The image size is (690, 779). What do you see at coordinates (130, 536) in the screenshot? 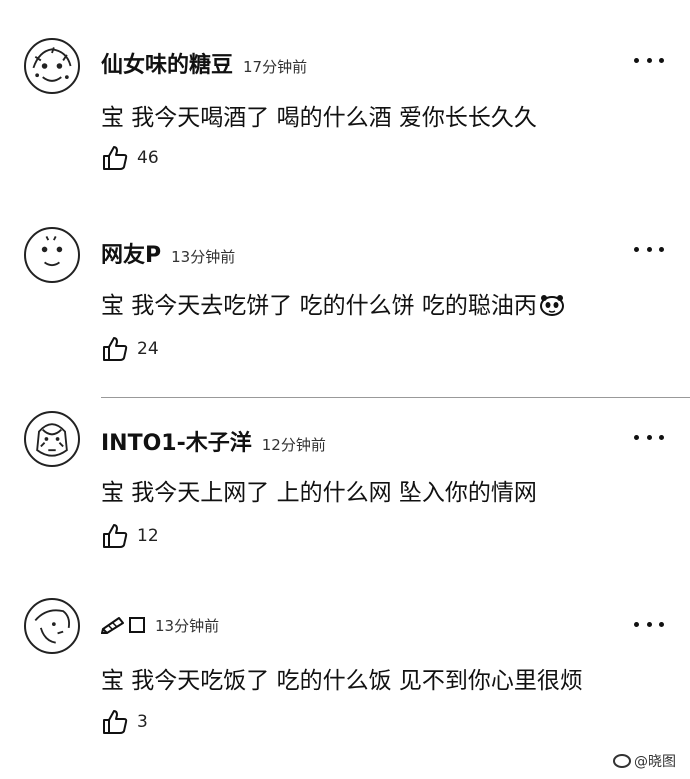
I see `like-button: 12` at bounding box center [130, 536].